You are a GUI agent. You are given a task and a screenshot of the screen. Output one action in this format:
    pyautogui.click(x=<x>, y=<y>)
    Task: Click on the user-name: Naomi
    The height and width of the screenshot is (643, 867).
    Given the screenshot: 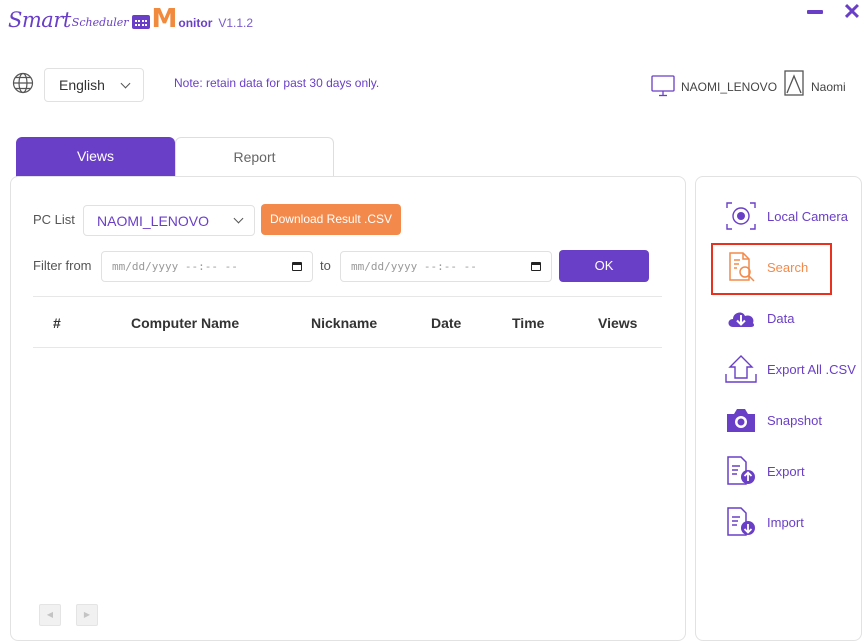 What is the action you would take?
    pyautogui.click(x=828, y=87)
    